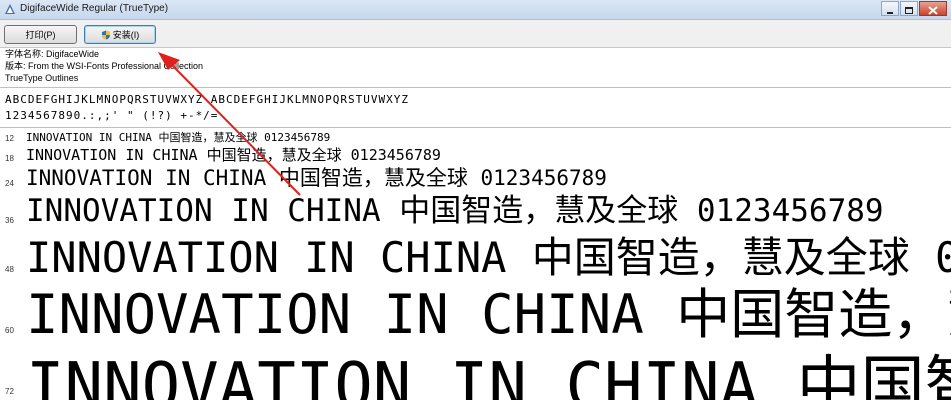 This screenshot has width=951, height=400. Describe the element at coordinates (9, 220) in the screenshot. I see `size-label: 36` at that location.